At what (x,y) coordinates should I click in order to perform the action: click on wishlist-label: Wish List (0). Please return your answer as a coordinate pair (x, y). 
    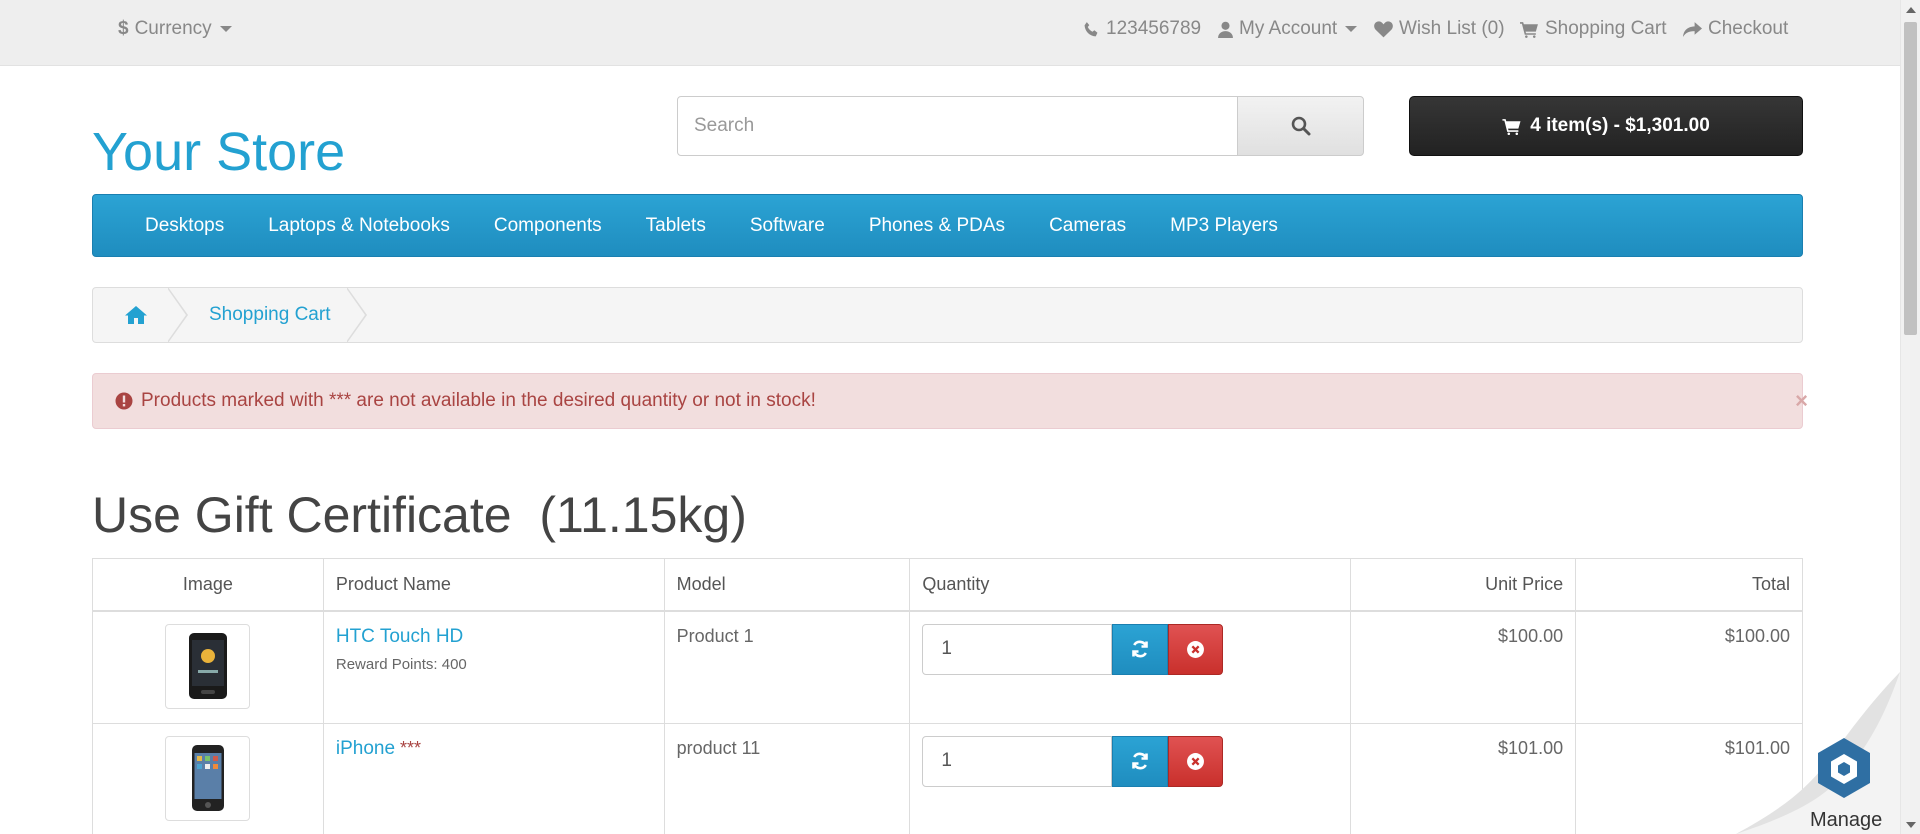
    Looking at the image, I should click on (1452, 28).